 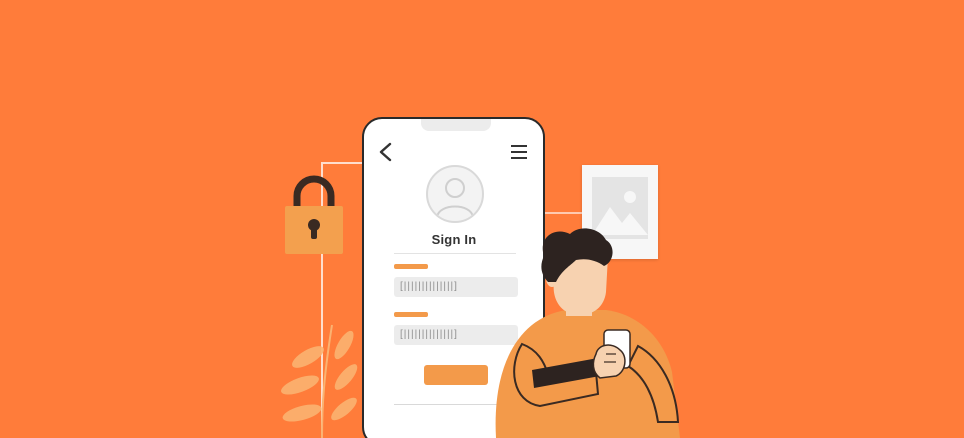 What do you see at coordinates (587, 333) in the screenshot?
I see `person-illustration` at bounding box center [587, 333].